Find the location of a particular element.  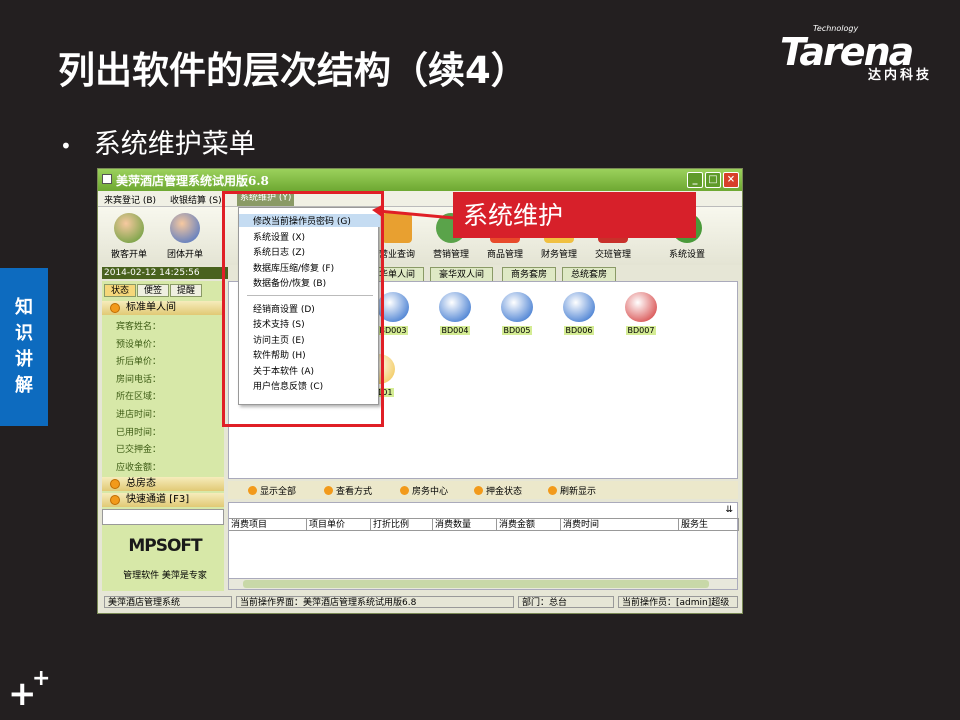

status-department: 部门：总台 is located at coordinates (566, 602).